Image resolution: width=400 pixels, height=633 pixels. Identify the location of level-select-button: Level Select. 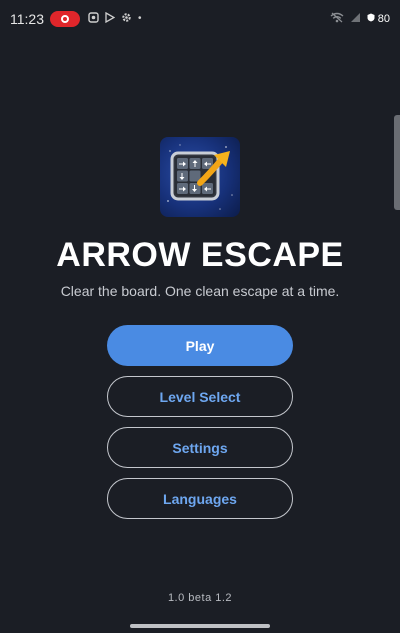
(200, 396).